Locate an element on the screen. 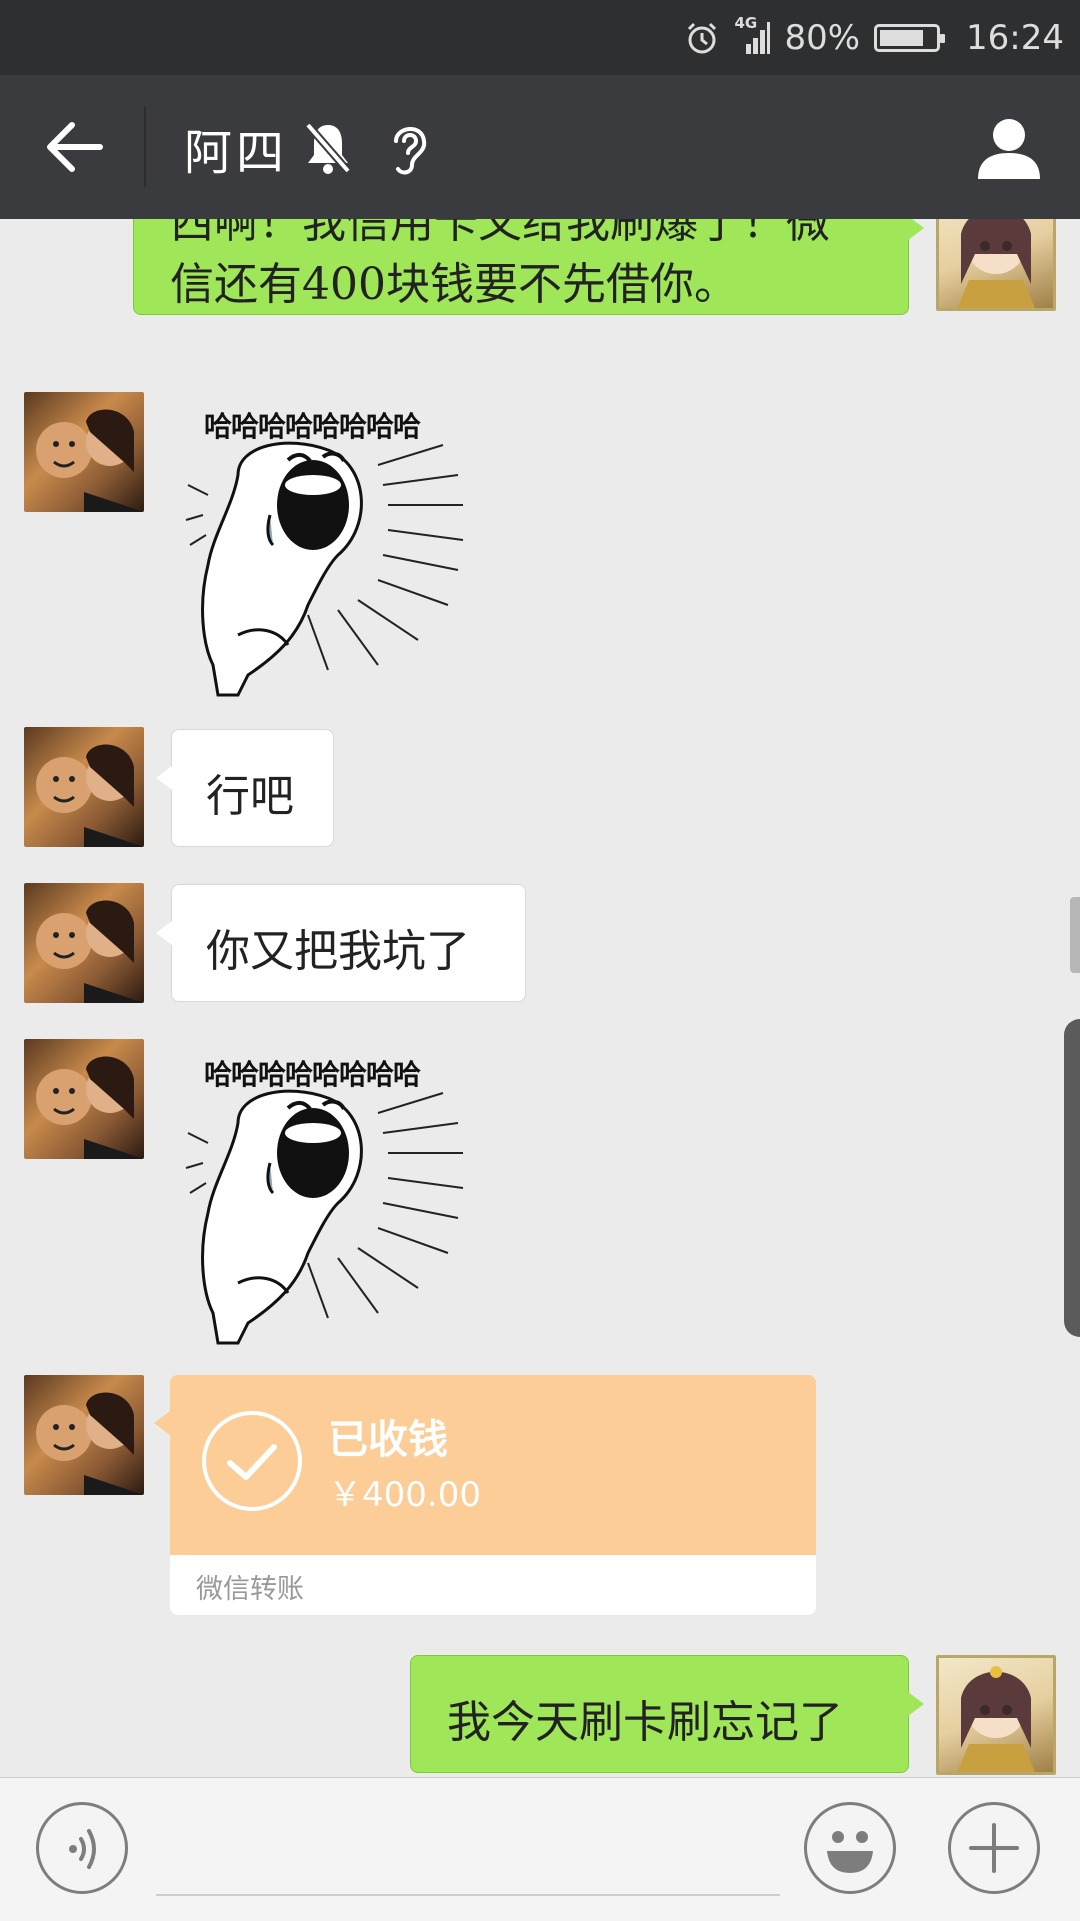 Image resolution: width=1080 pixels, height=1921 pixels. message-text: 信还有400块钱要不先借你。 is located at coordinates (454, 284).